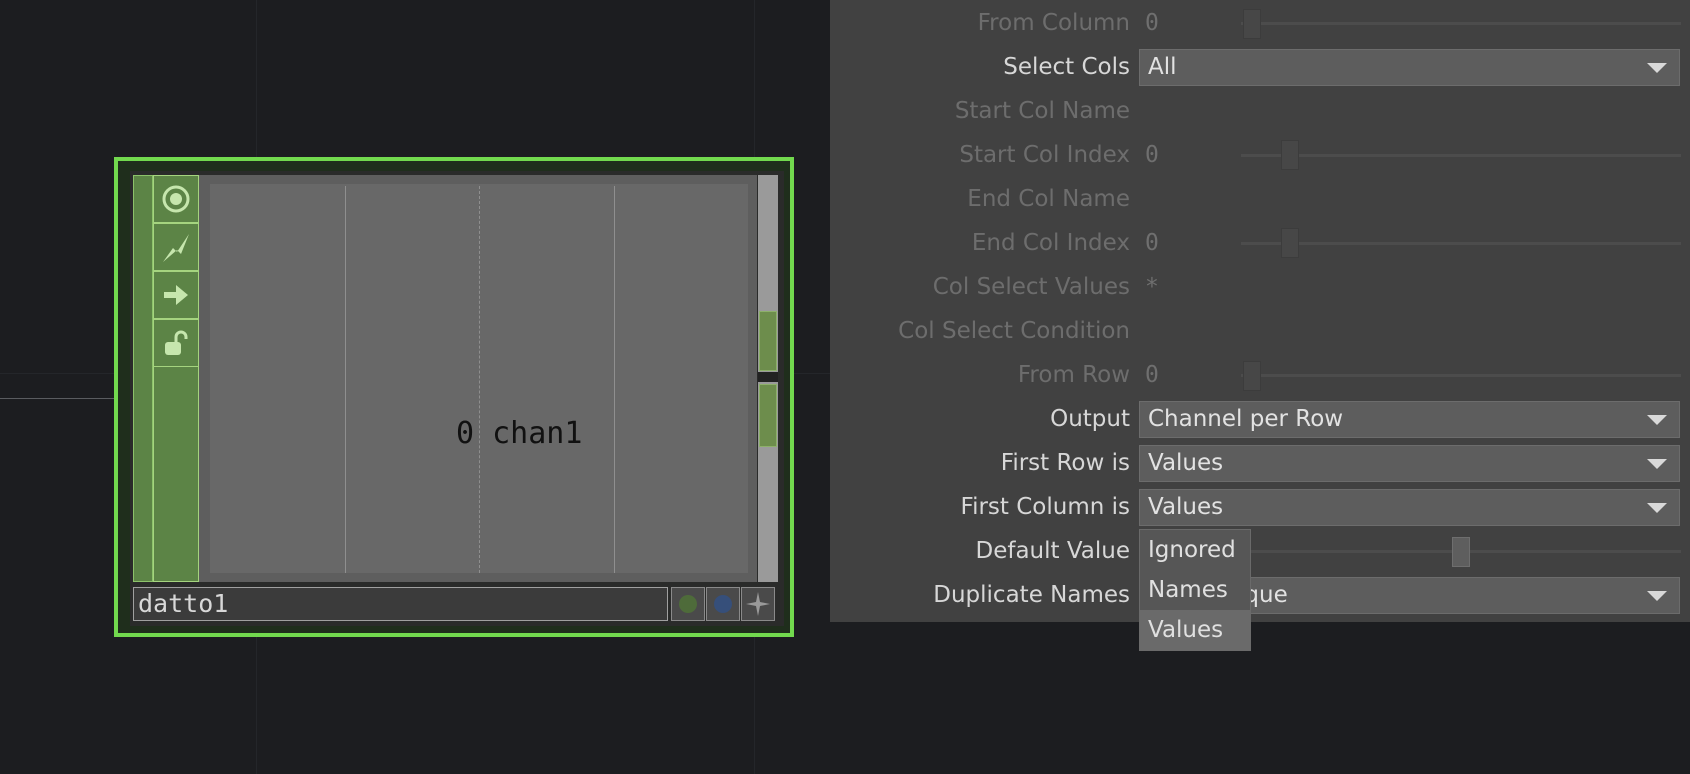  Describe the element at coordinates (1186, 463) in the screenshot. I see `first-row-is-value: Values` at that location.